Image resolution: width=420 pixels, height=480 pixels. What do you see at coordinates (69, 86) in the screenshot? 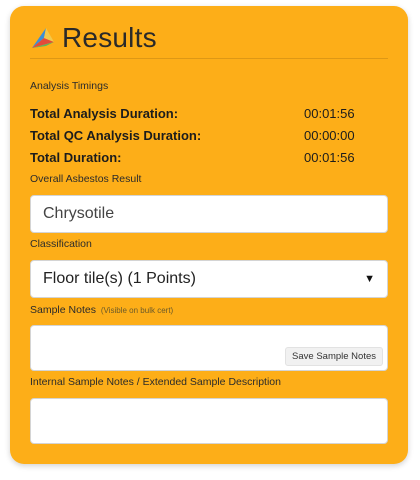
I see `analysis-timings-label: Analysis Timings` at bounding box center [69, 86].